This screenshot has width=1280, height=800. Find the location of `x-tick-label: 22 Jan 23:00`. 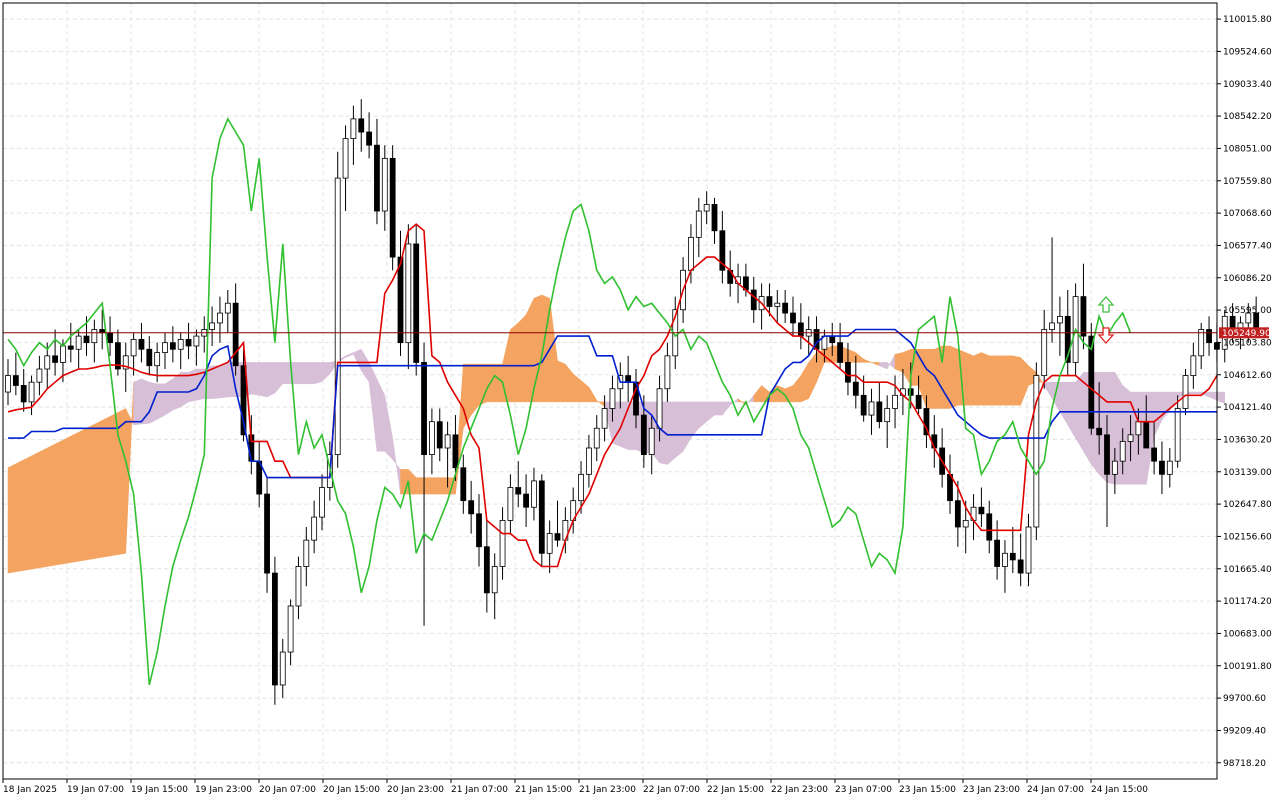

x-tick-label: 22 Jan 23:00 is located at coordinates (799, 790).